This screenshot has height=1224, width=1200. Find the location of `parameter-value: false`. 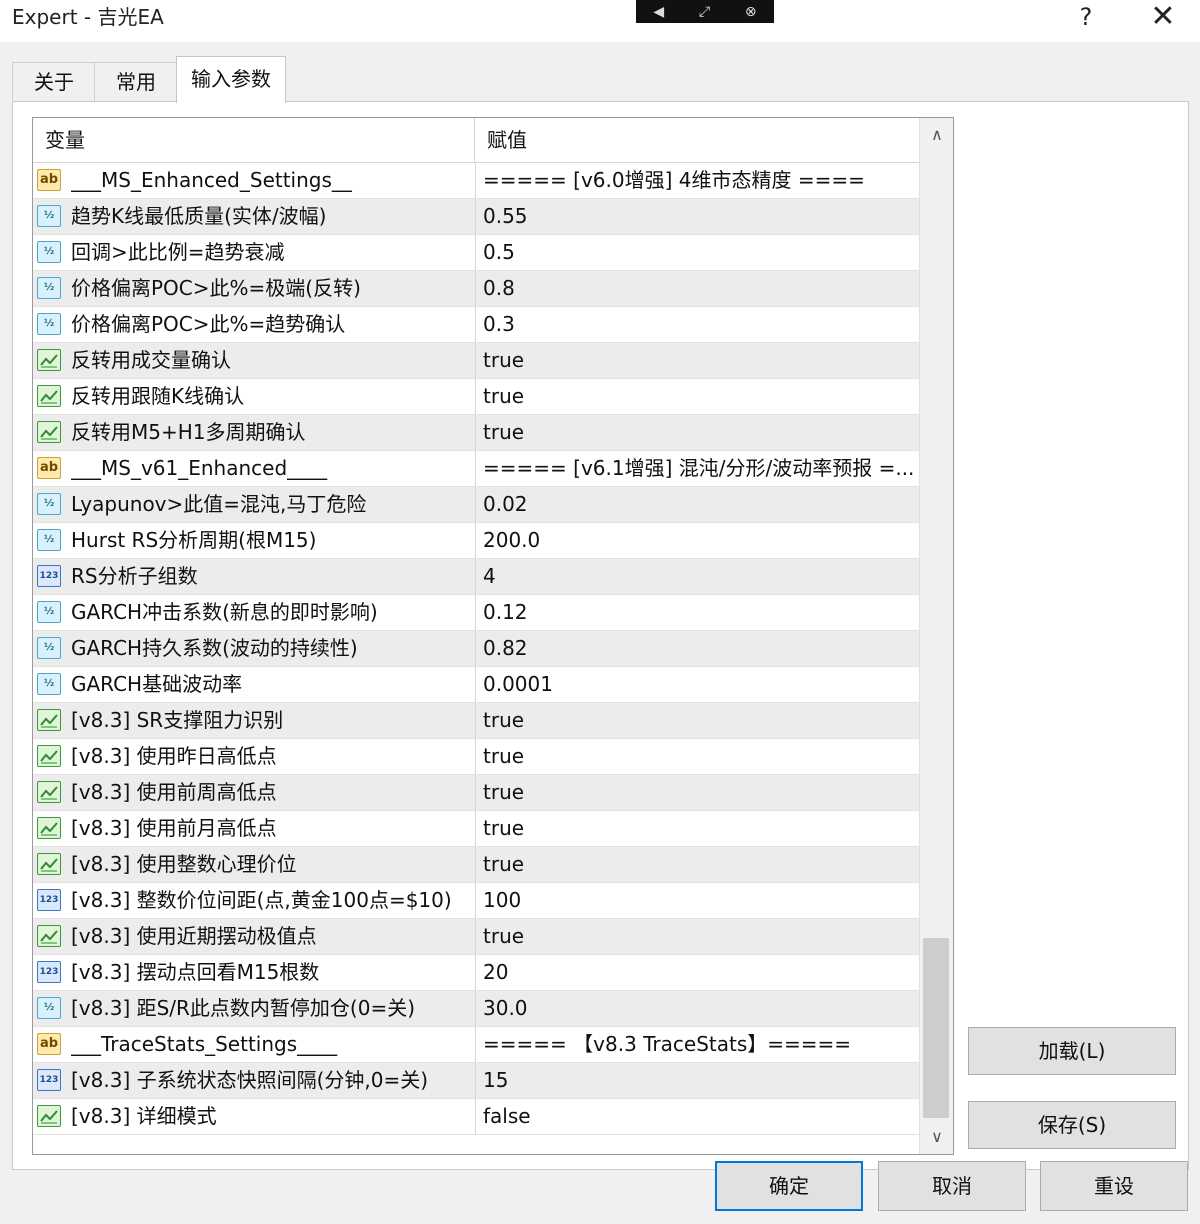

parameter-value: false is located at coordinates (699, 1116).